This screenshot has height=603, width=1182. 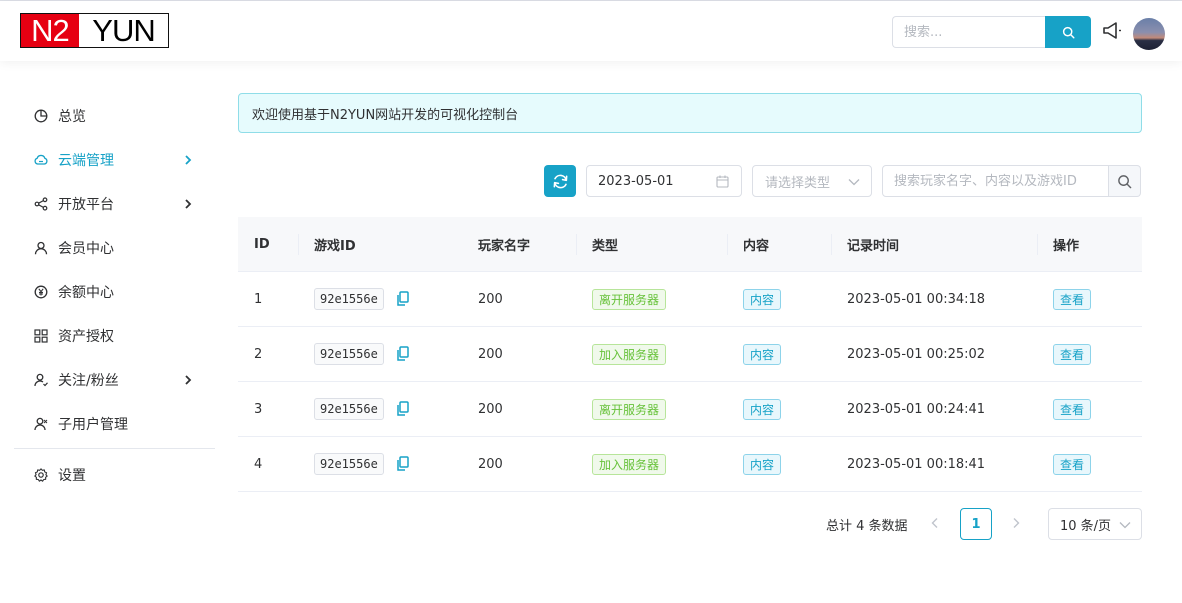 I want to click on cloud-icon, so click(x=41, y=159).